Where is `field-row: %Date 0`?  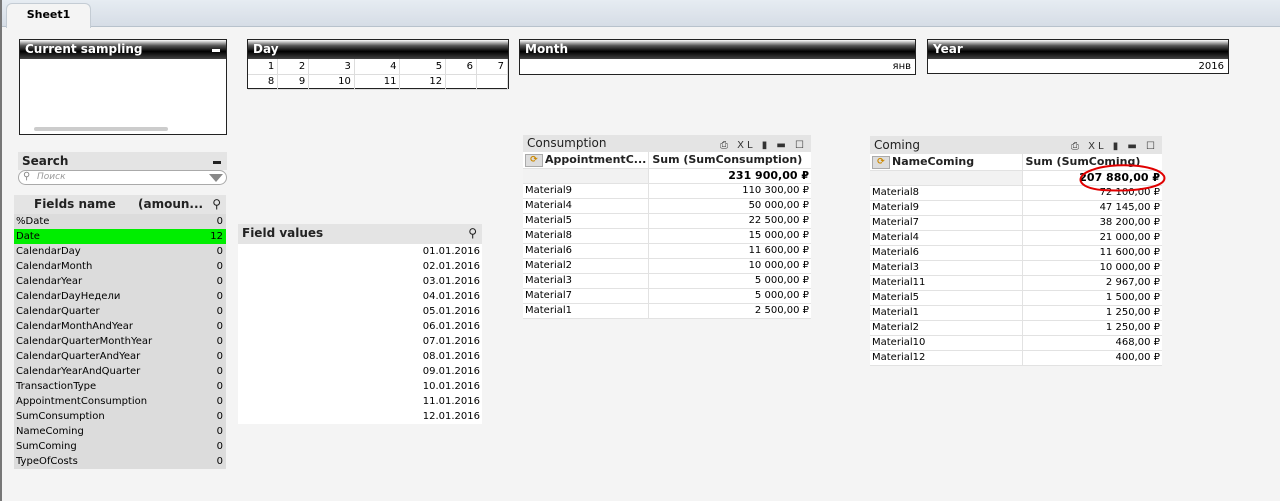 field-row: %Date 0 is located at coordinates (120, 221).